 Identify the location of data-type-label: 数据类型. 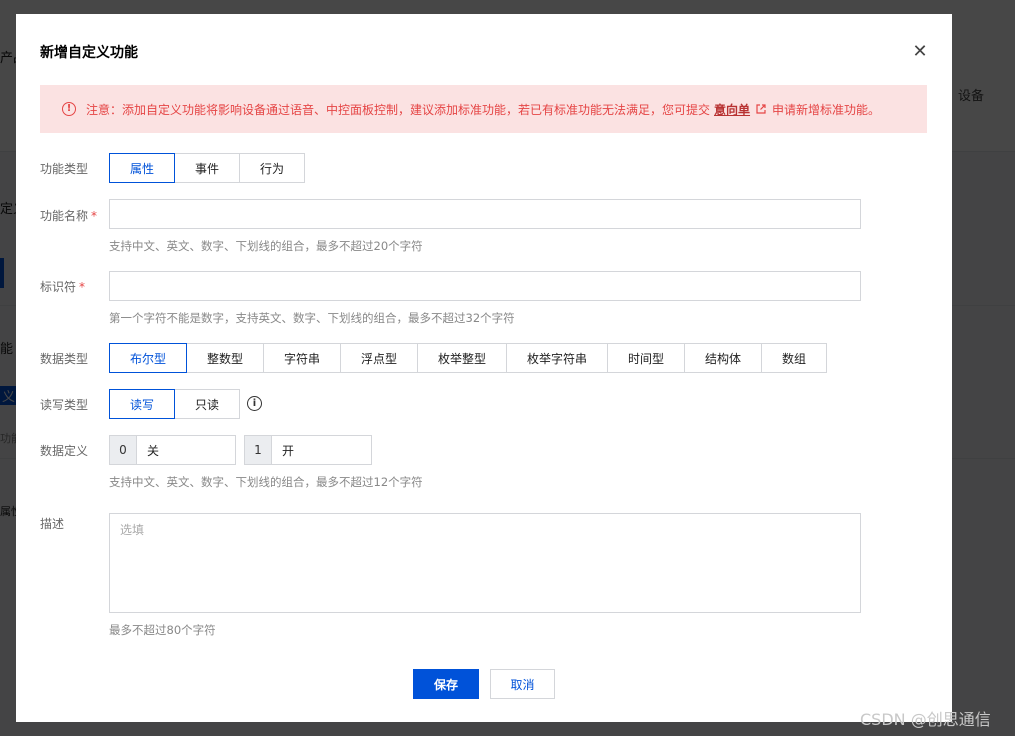
(64, 359).